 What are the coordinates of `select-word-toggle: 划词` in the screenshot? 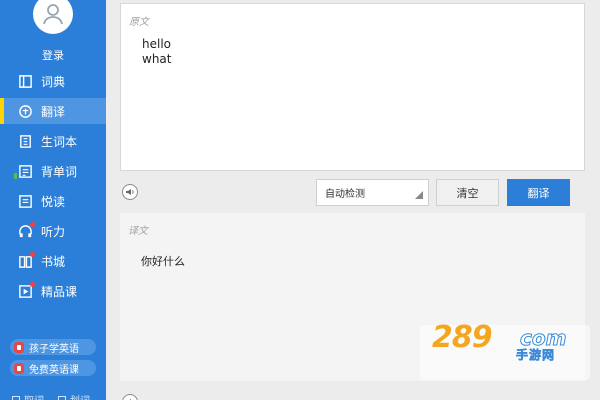 It's located at (74, 396).